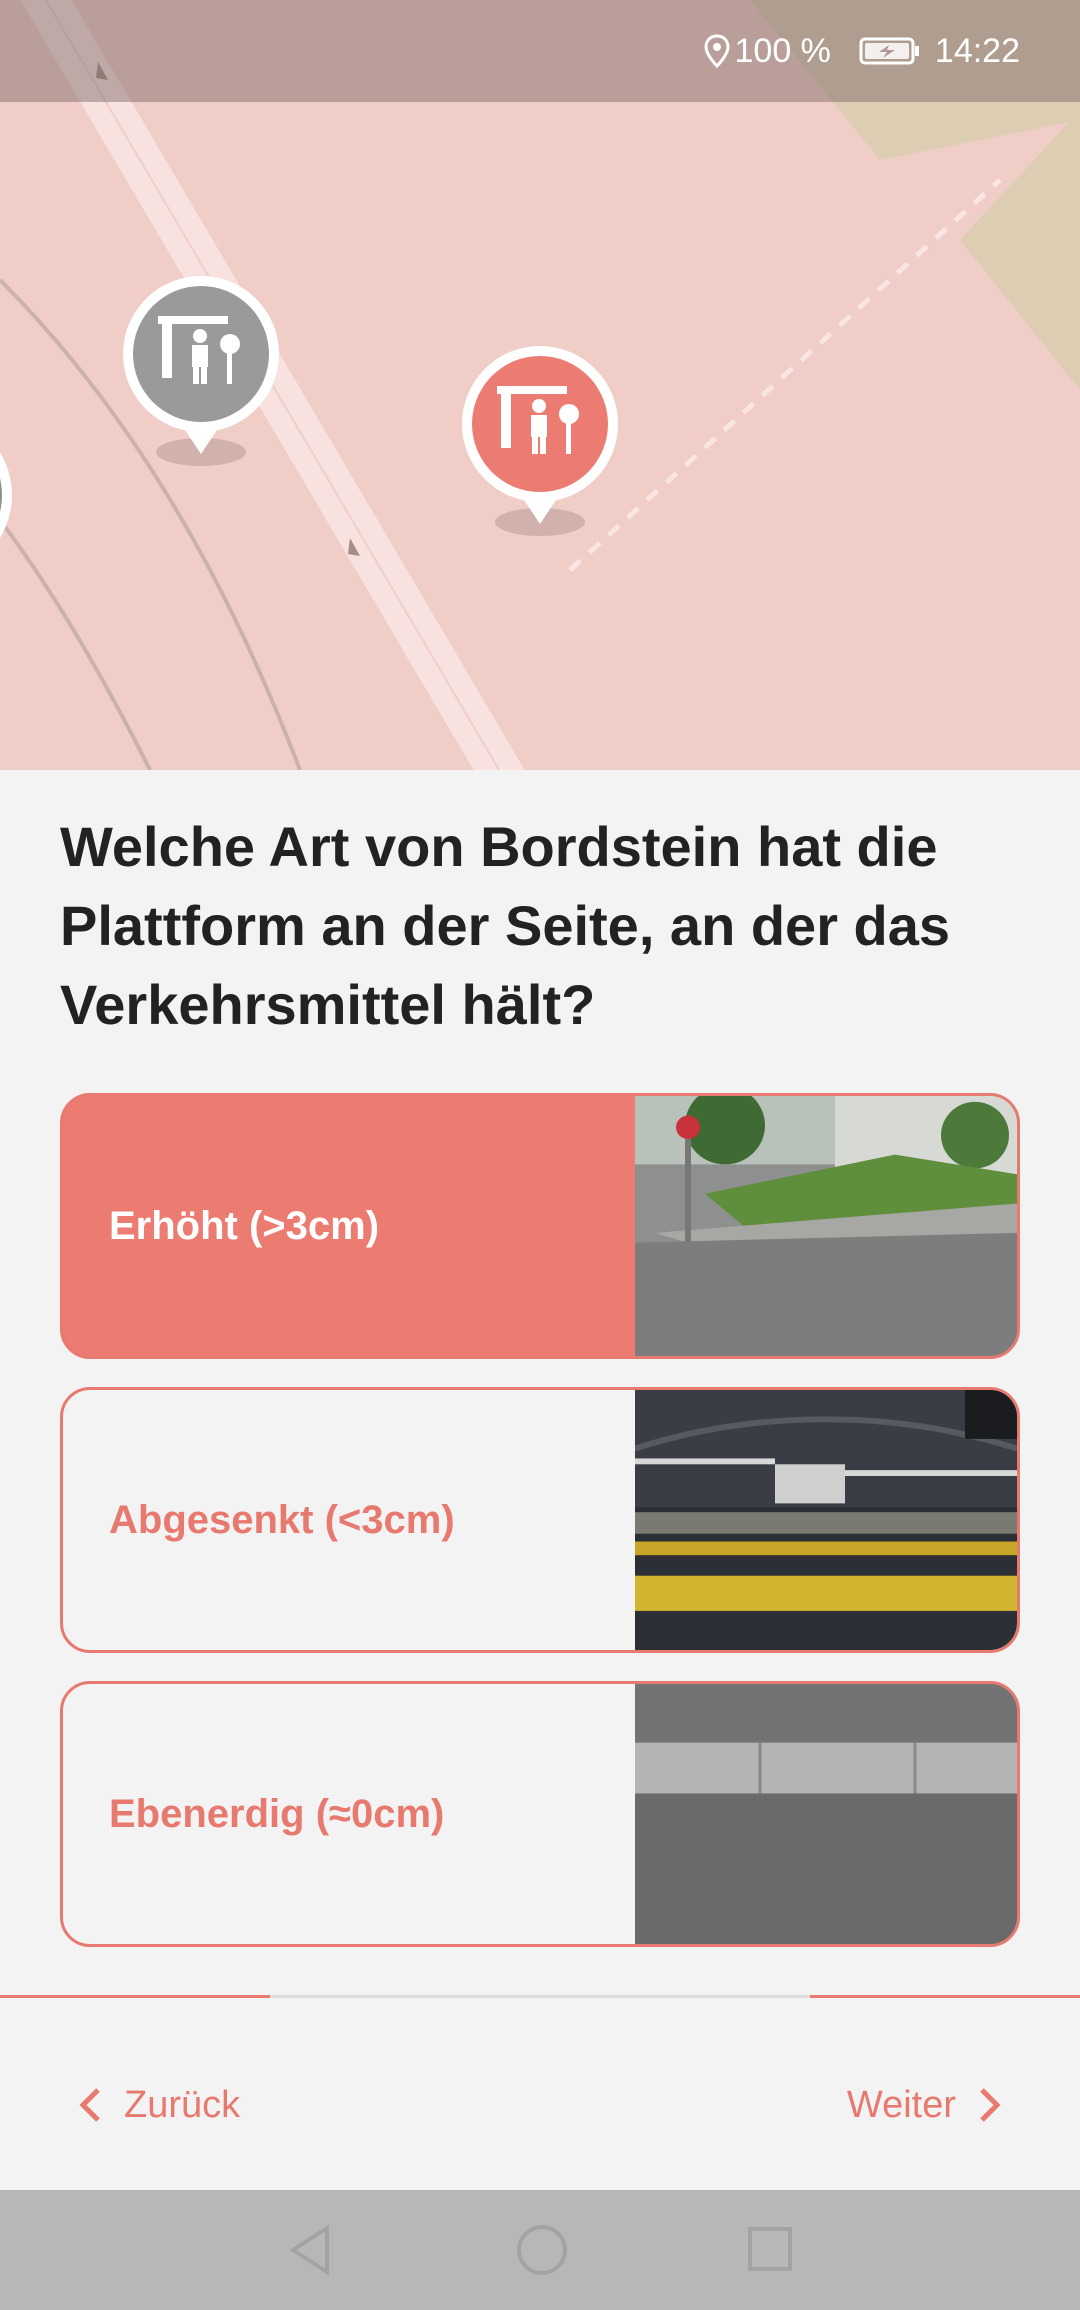 This screenshot has width=1080, height=2310. Describe the element at coordinates (990, 2105) in the screenshot. I see `chevron-right-icon` at that location.